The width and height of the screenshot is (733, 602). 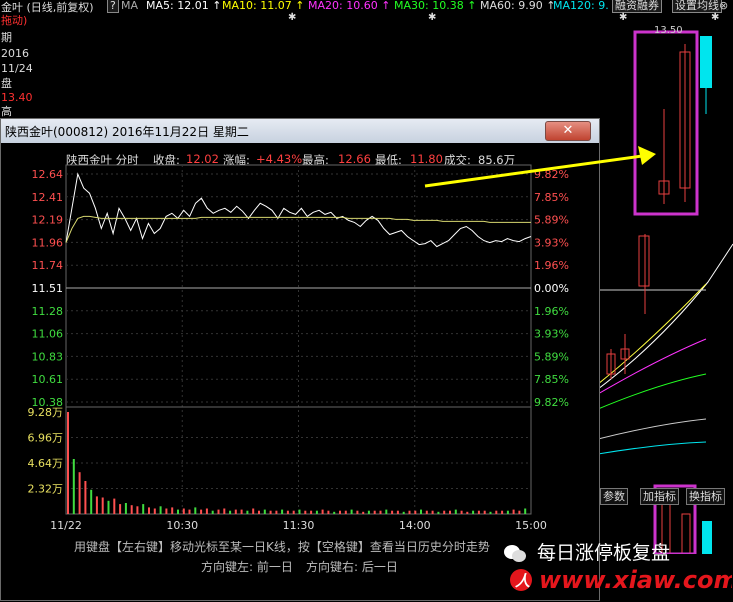 I want to click on date-label: 11/24, so click(x=17, y=68).